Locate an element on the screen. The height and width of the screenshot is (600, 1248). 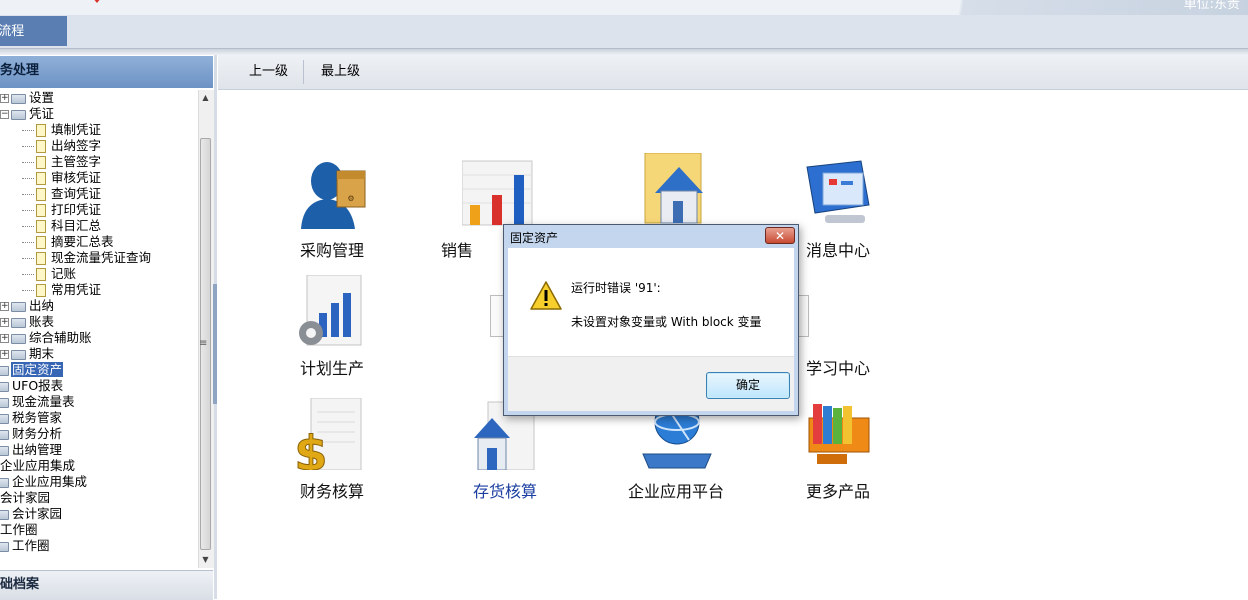
tree-leaf-item: 打印凭证 is located at coordinates (51, 210).